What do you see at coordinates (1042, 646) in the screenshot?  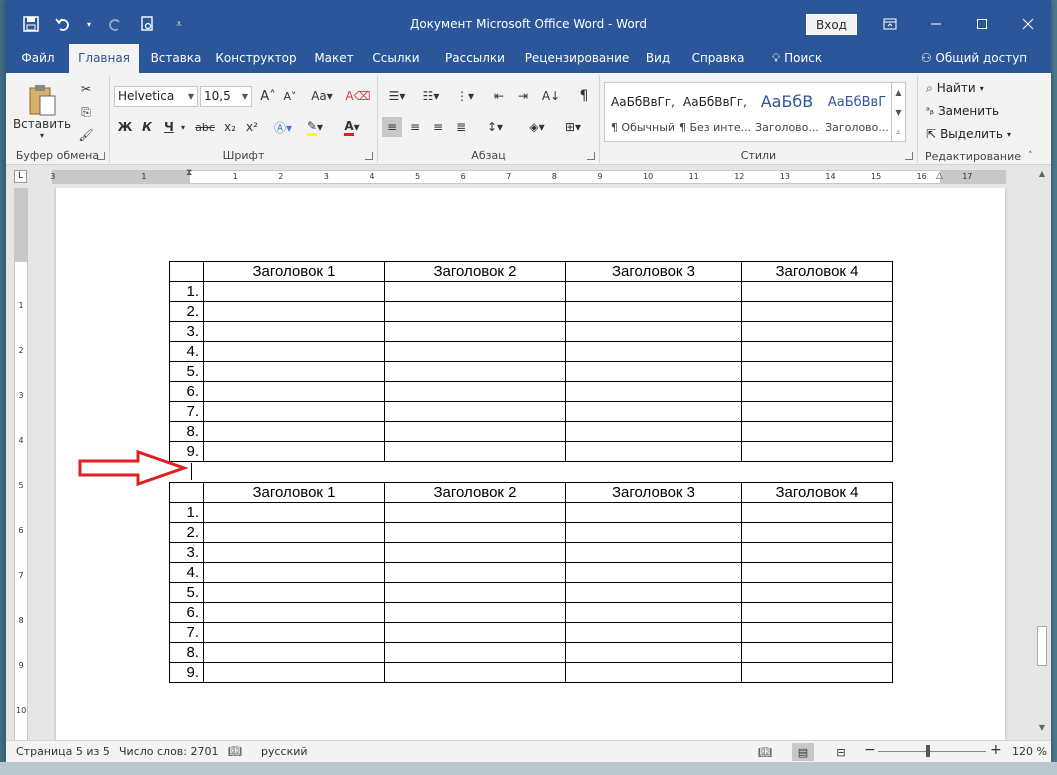 I see `scroll-thumb` at bounding box center [1042, 646].